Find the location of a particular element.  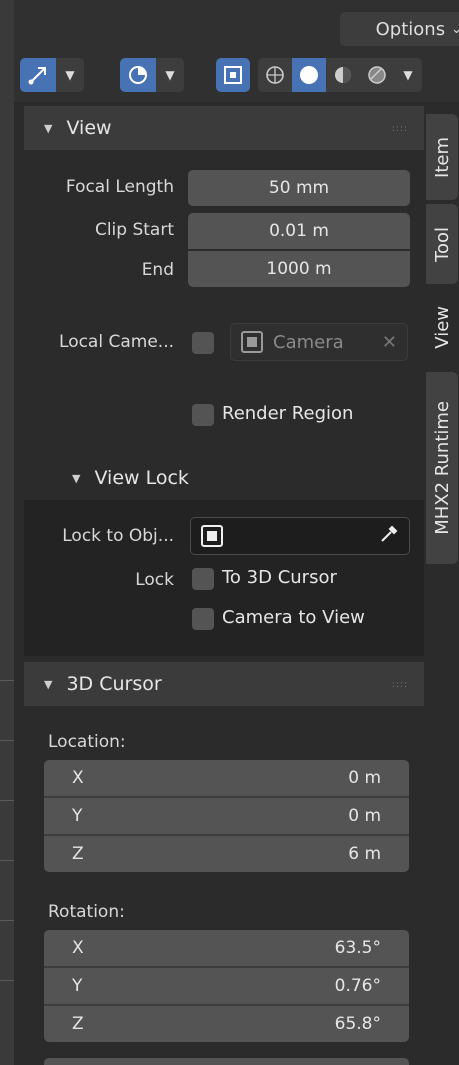

local-camera-checkbox is located at coordinates (203, 343).